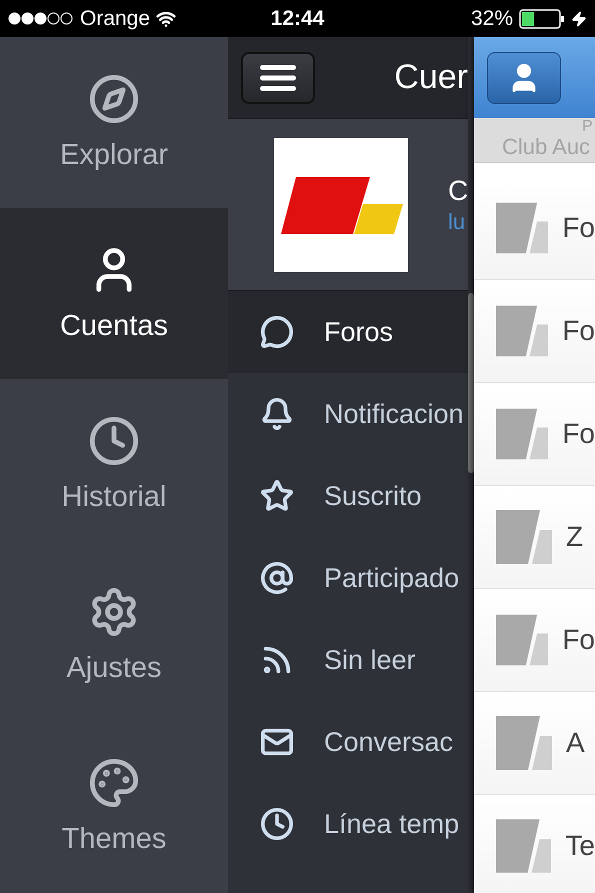  I want to click on sidebar-item: Themes, so click(114, 806).